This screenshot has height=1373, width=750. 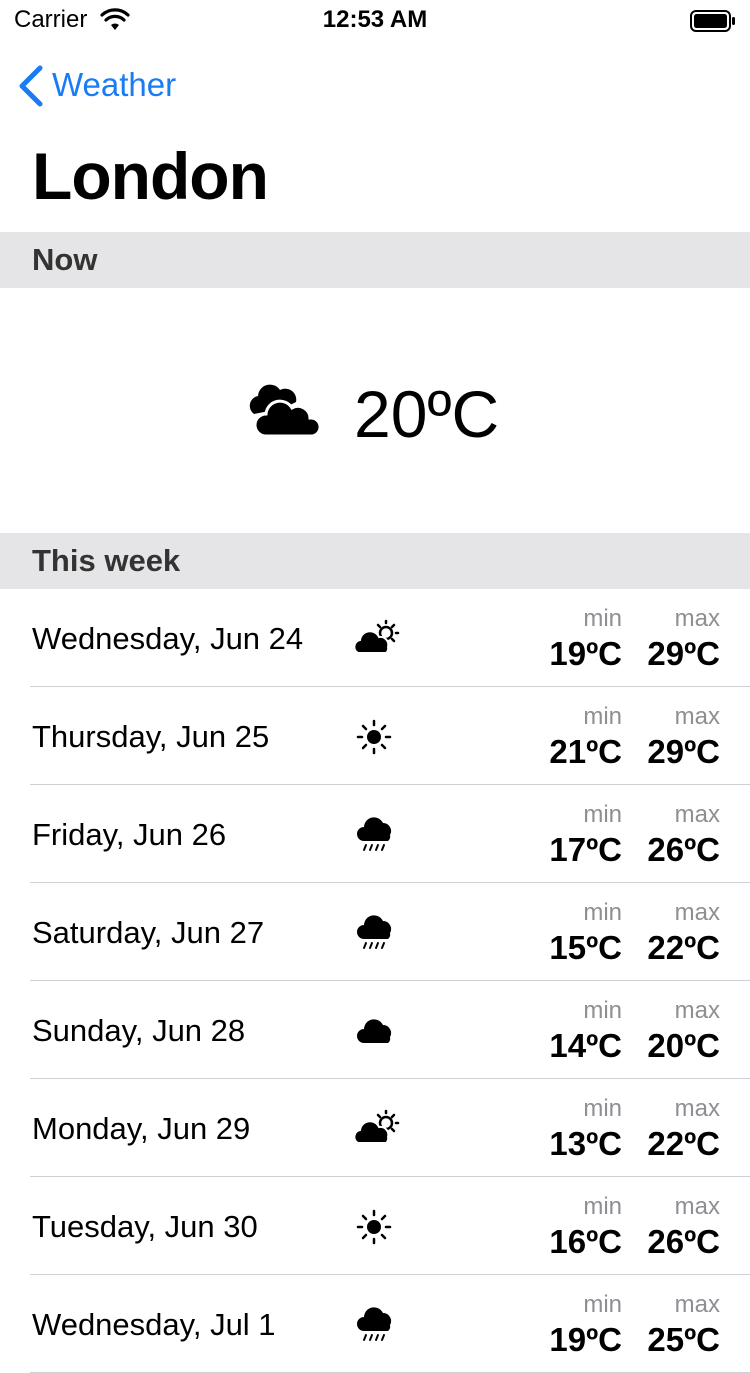 What do you see at coordinates (427, 414) in the screenshot?
I see `current-temperature: 20ºC` at bounding box center [427, 414].